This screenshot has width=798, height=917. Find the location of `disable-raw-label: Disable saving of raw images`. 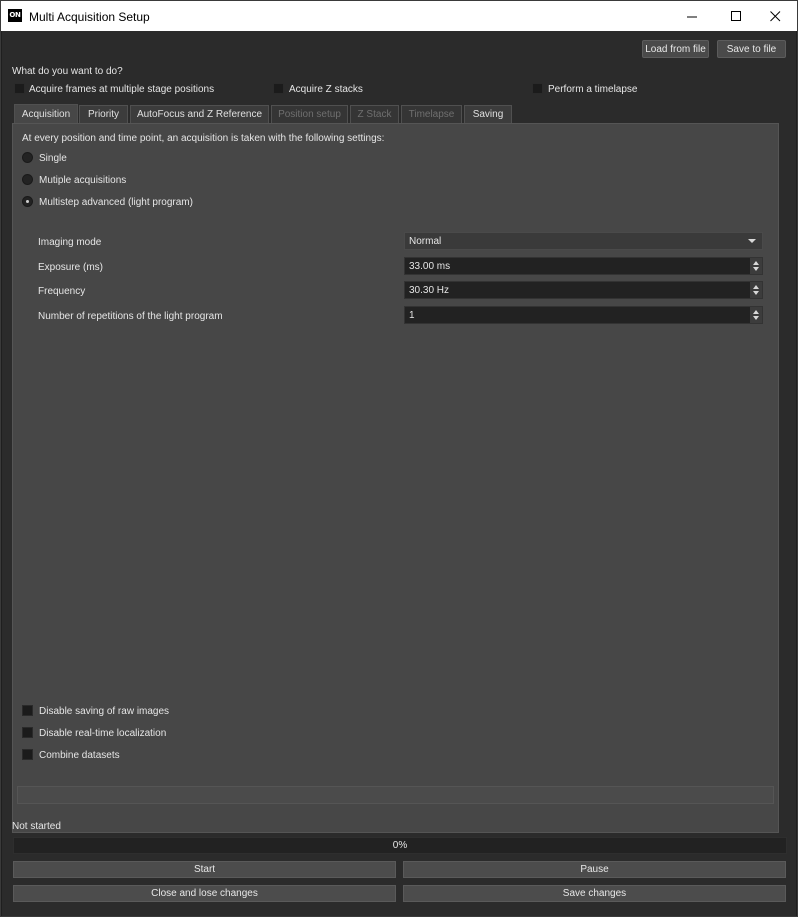

disable-raw-label: Disable saving of raw images is located at coordinates (104, 711).